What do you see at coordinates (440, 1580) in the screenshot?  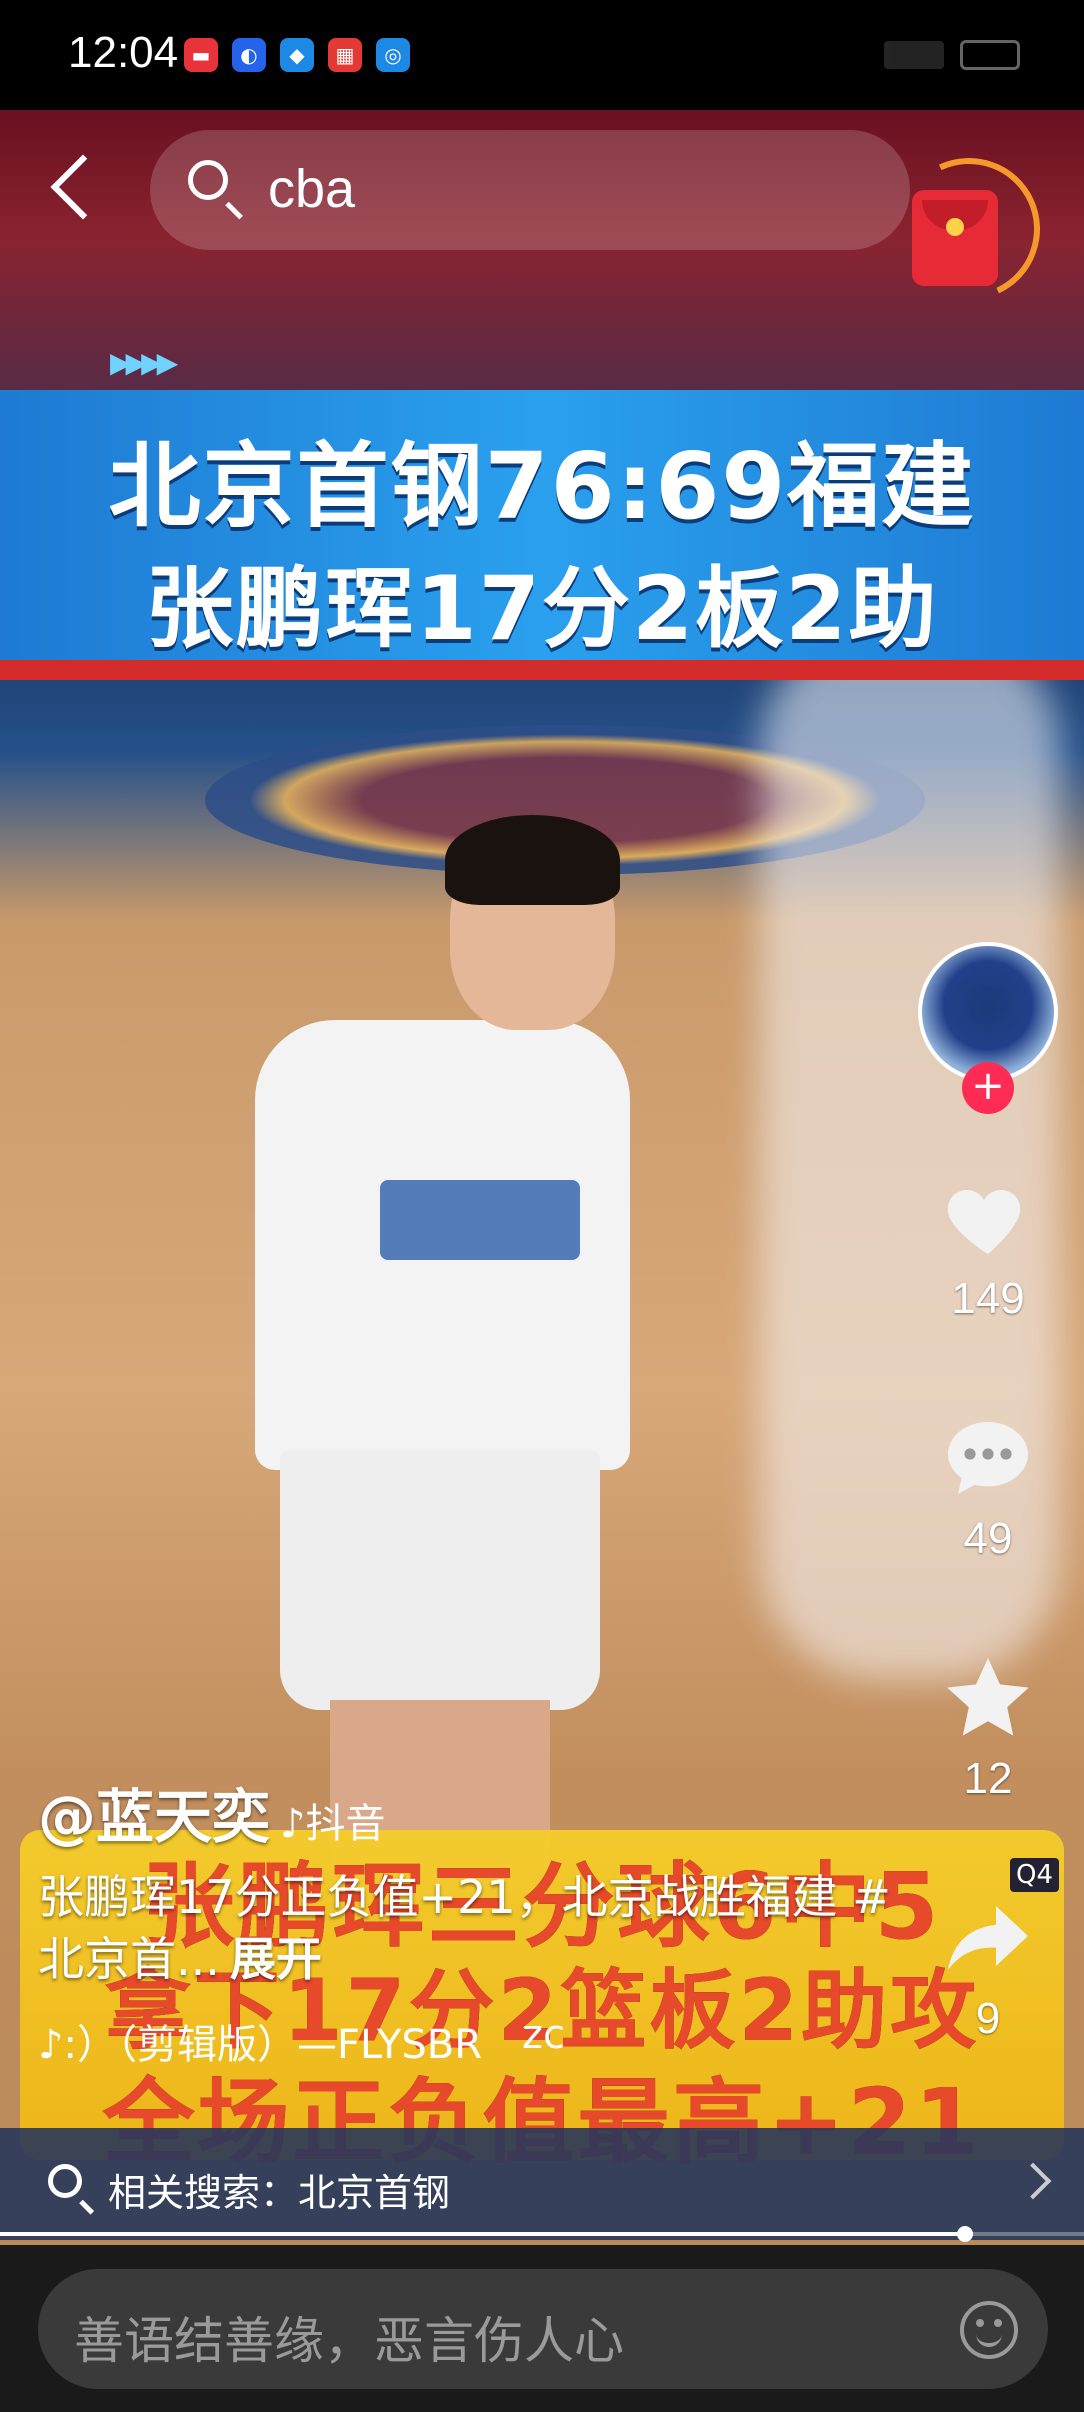 I see `player-shorts` at bounding box center [440, 1580].